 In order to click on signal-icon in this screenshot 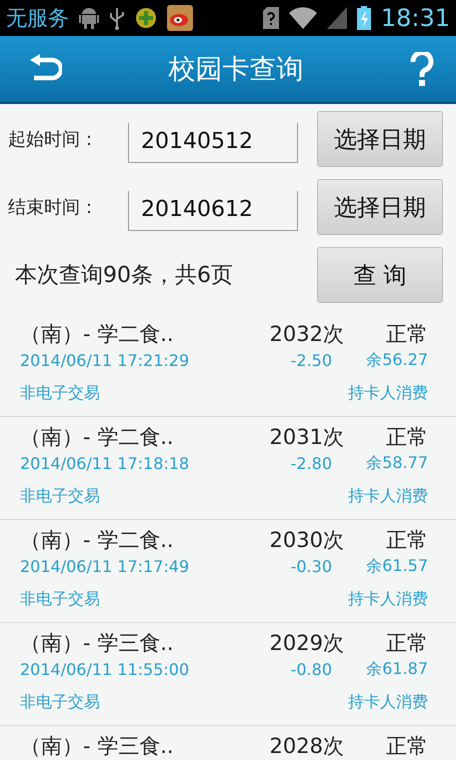, I will do `click(336, 18)`.